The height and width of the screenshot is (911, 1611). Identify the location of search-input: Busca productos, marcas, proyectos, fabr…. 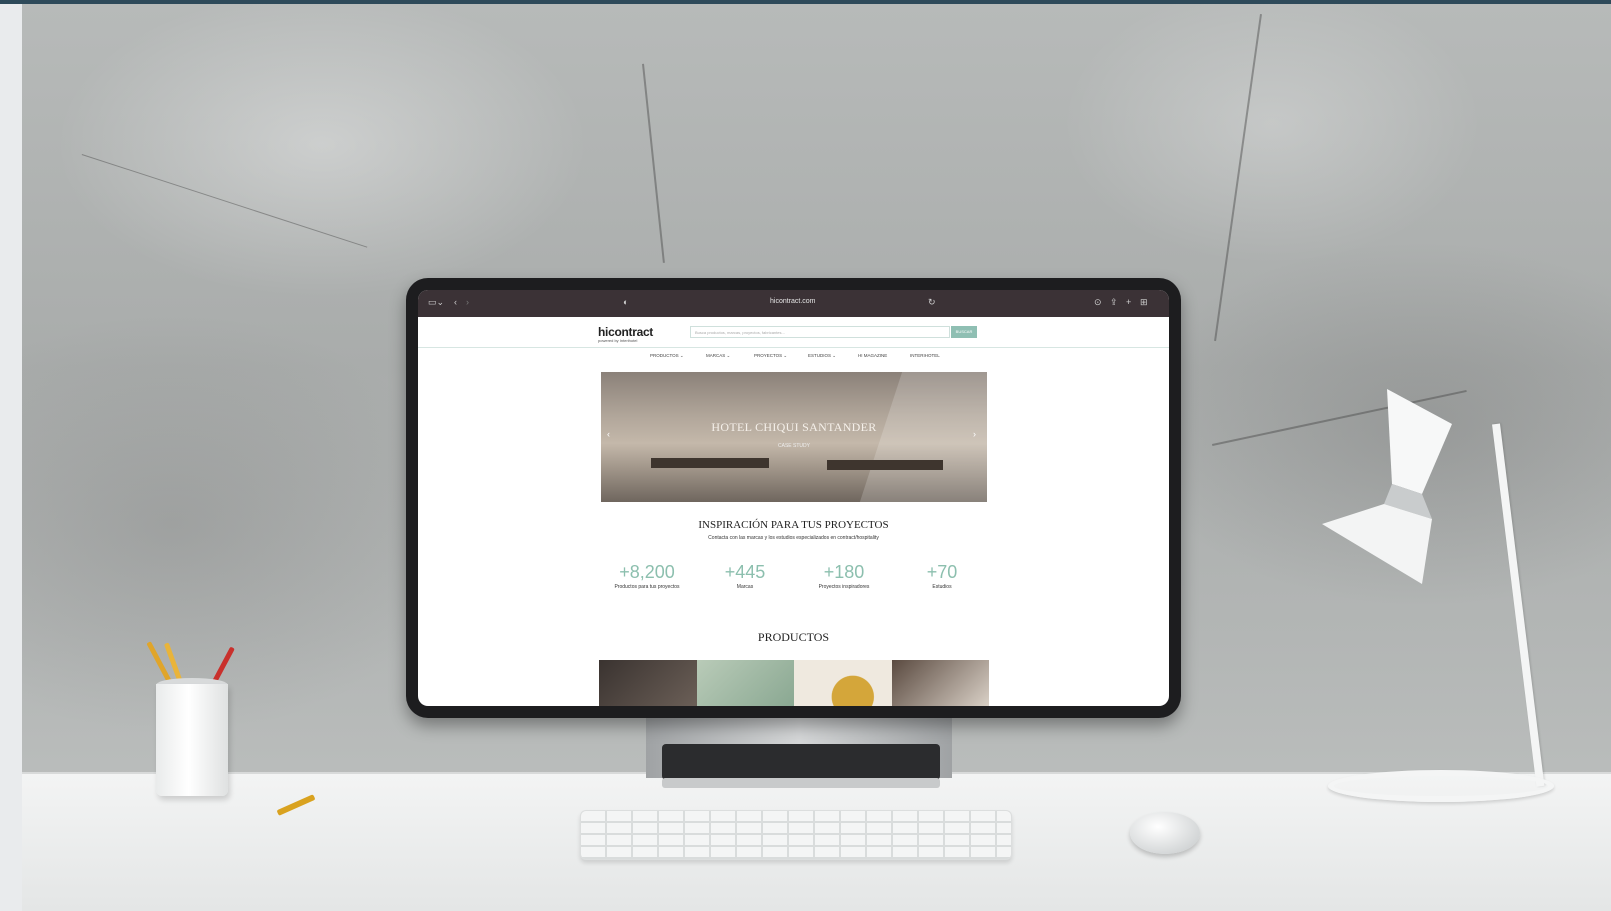
(820, 332).